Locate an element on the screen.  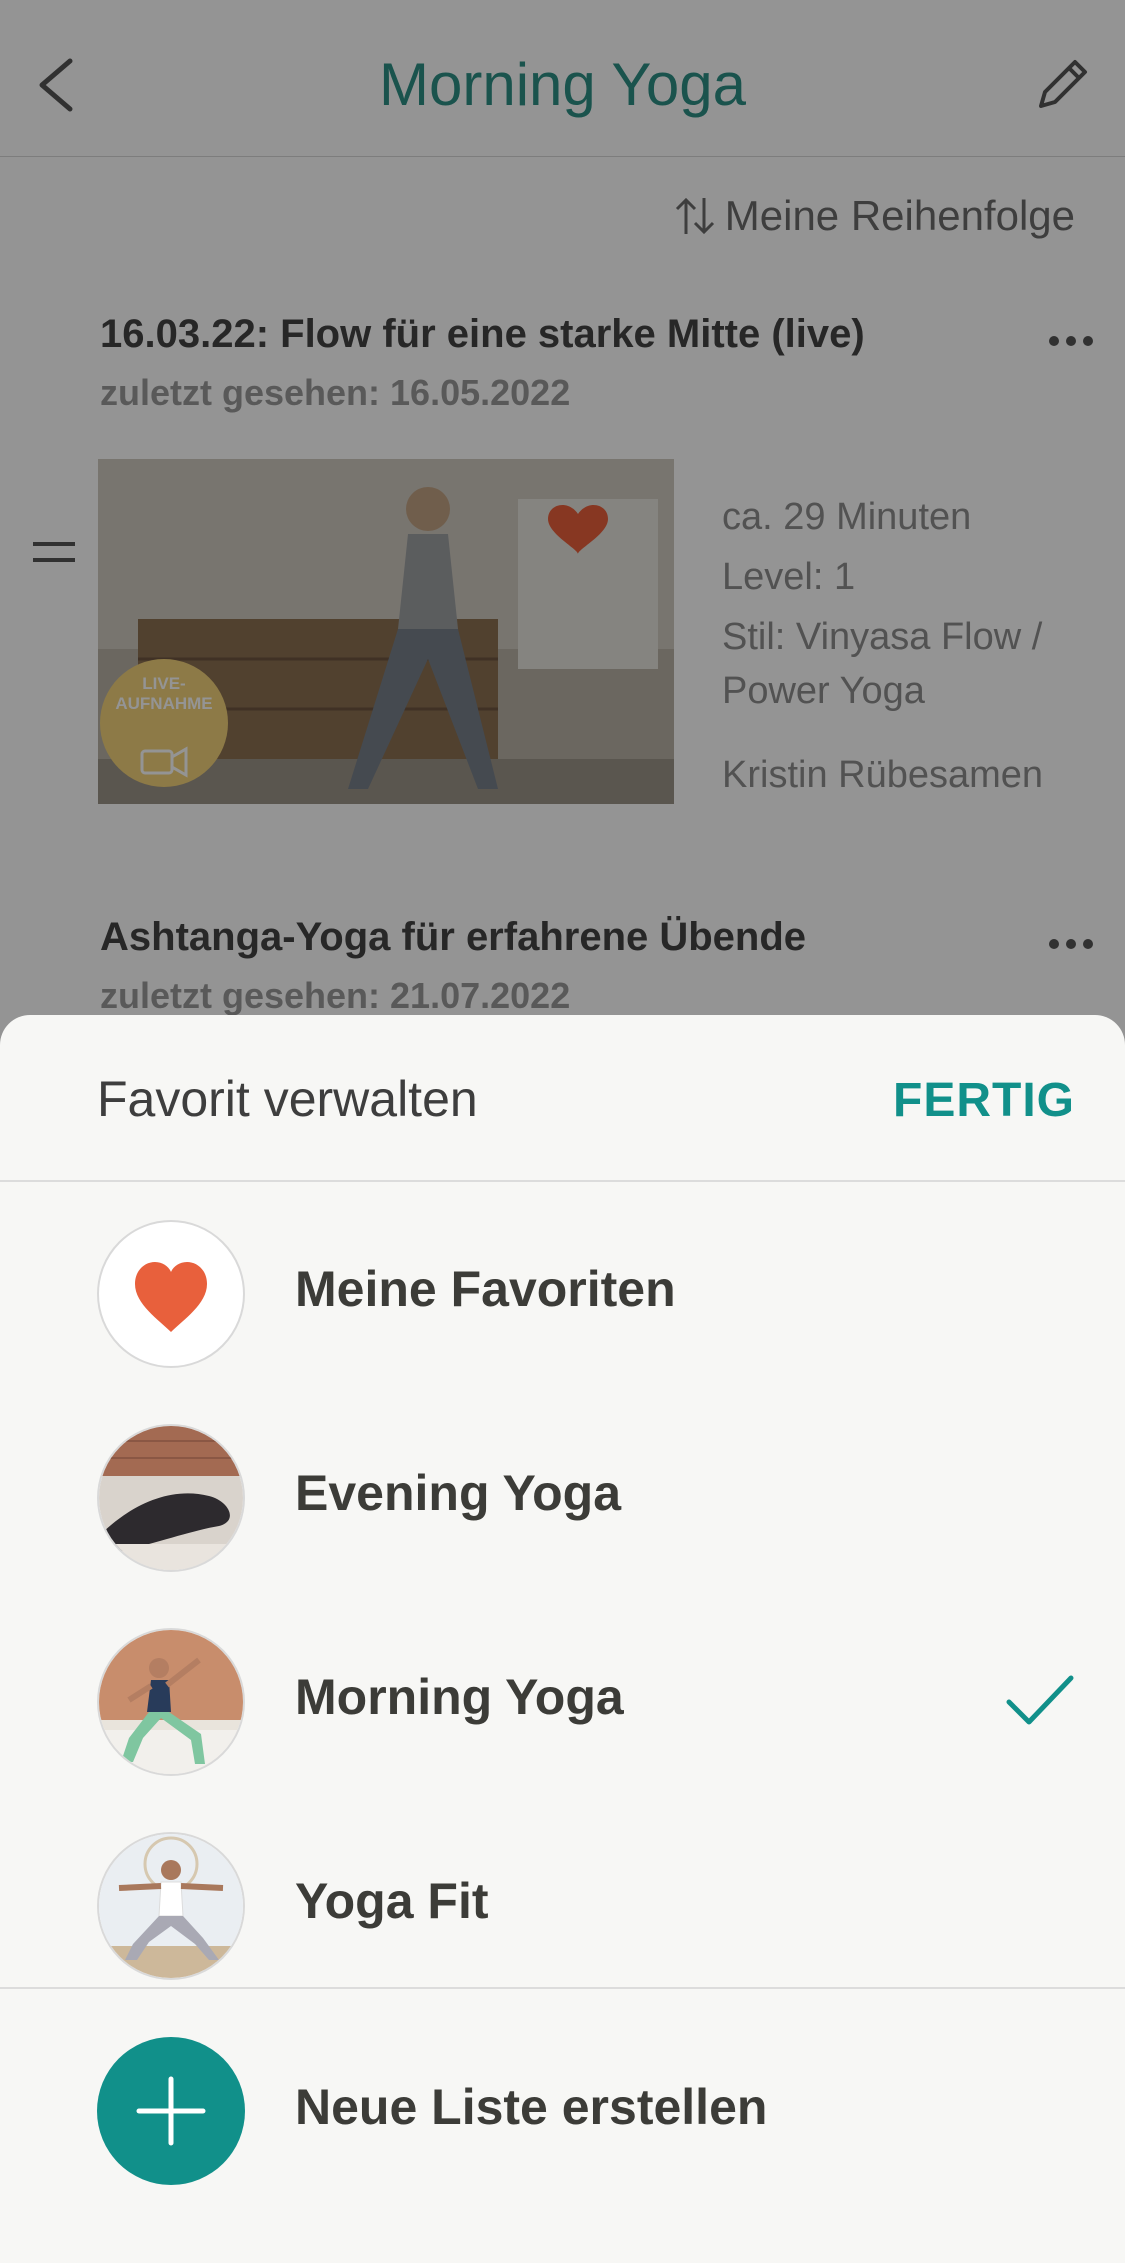
new-list-label: Neue Liste erstellen is located at coordinates (531, 2107).